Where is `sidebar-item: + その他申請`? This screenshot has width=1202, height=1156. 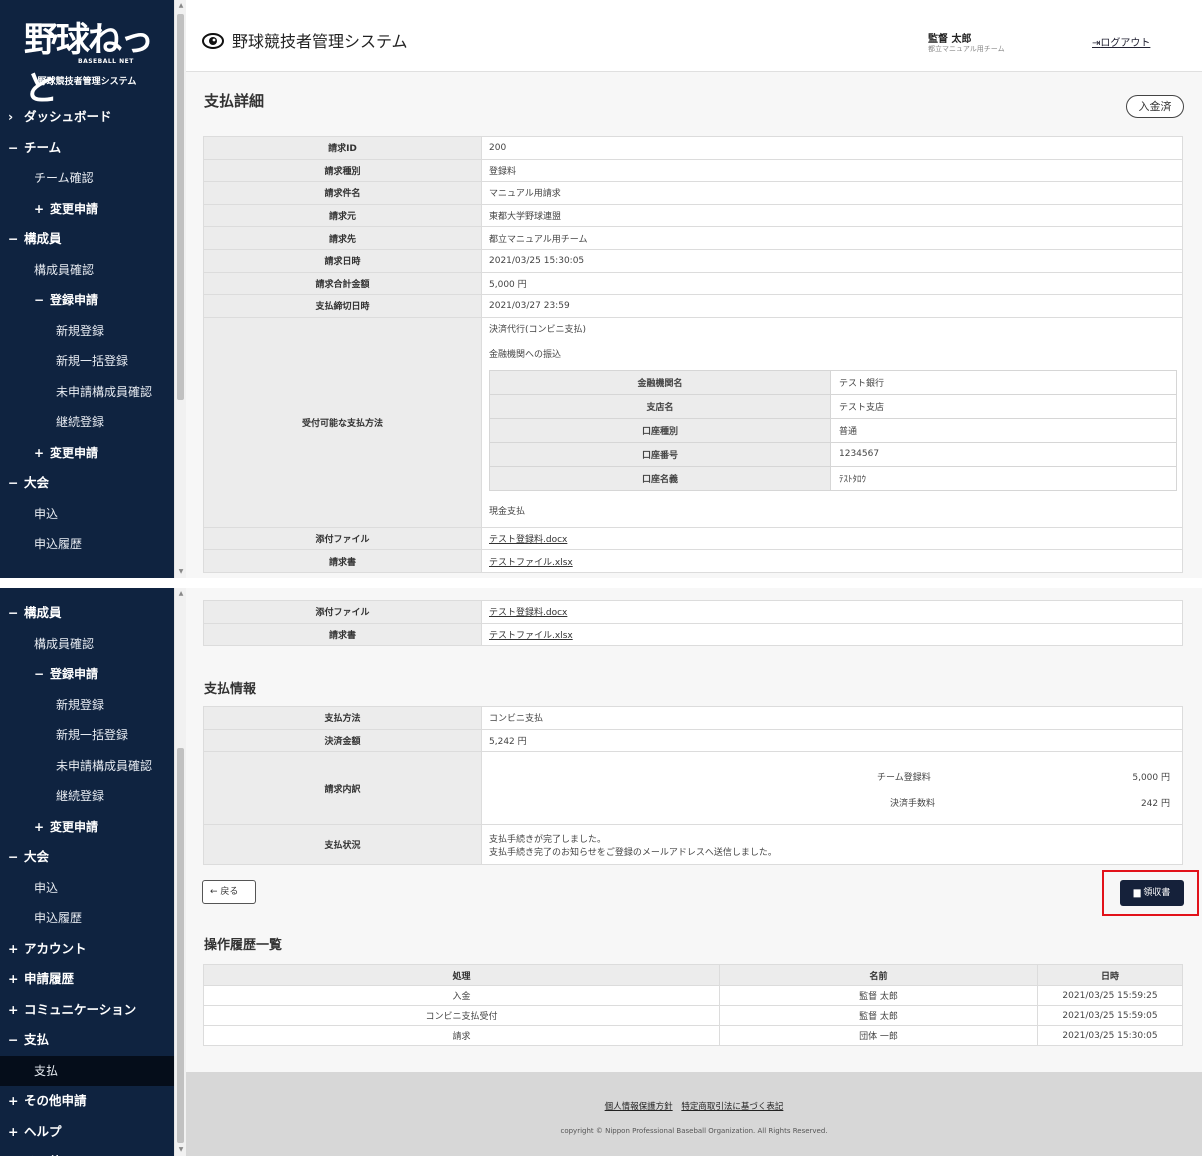 sidebar-item: + その他申請 is located at coordinates (87, 1101).